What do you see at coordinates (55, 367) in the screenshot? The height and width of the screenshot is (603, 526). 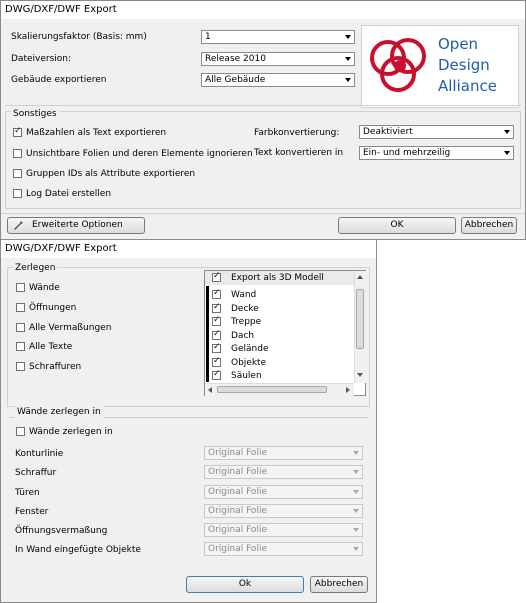 I see `hatches-label: Schraffuren` at bounding box center [55, 367].